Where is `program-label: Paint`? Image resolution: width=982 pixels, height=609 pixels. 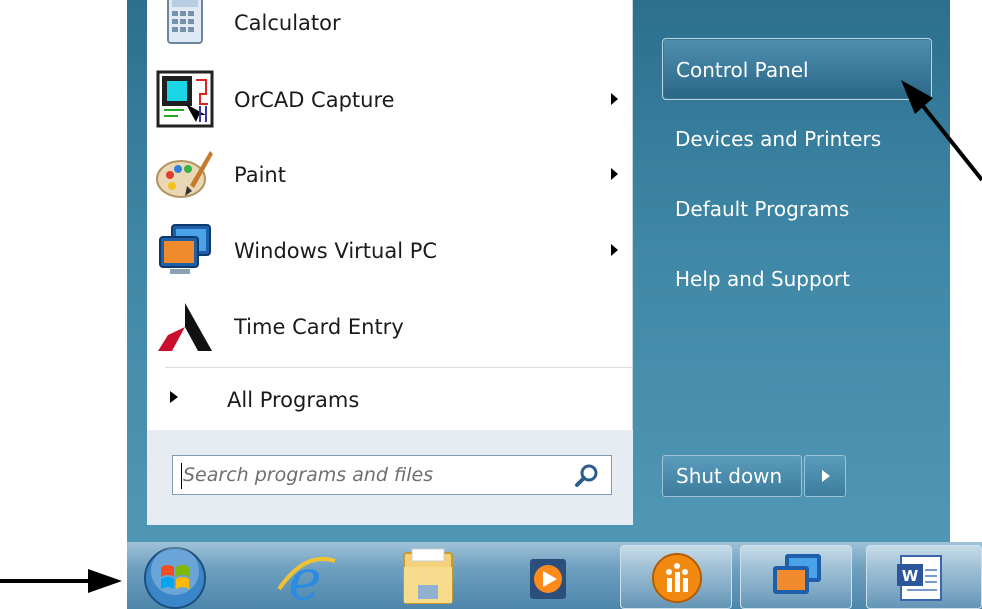 program-label: Paint is located at coordinates (260, 175).